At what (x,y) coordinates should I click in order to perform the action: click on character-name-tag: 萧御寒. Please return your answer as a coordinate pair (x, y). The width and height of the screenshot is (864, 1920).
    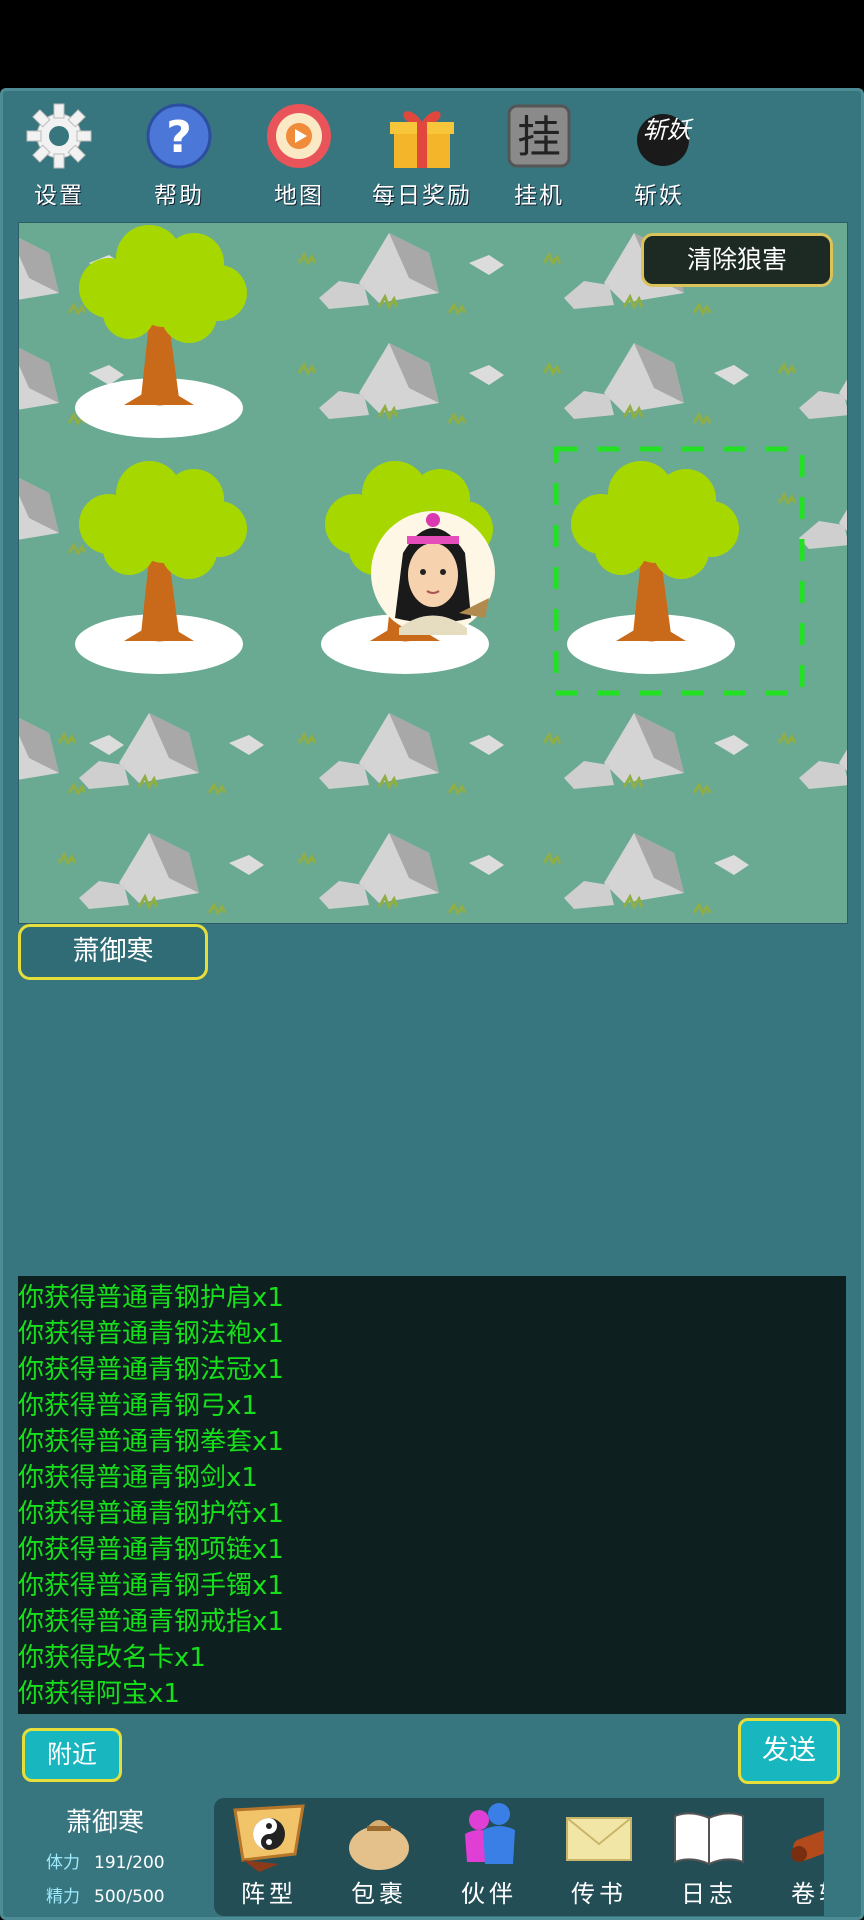
    Looking at the image, I should click on (113, 952).